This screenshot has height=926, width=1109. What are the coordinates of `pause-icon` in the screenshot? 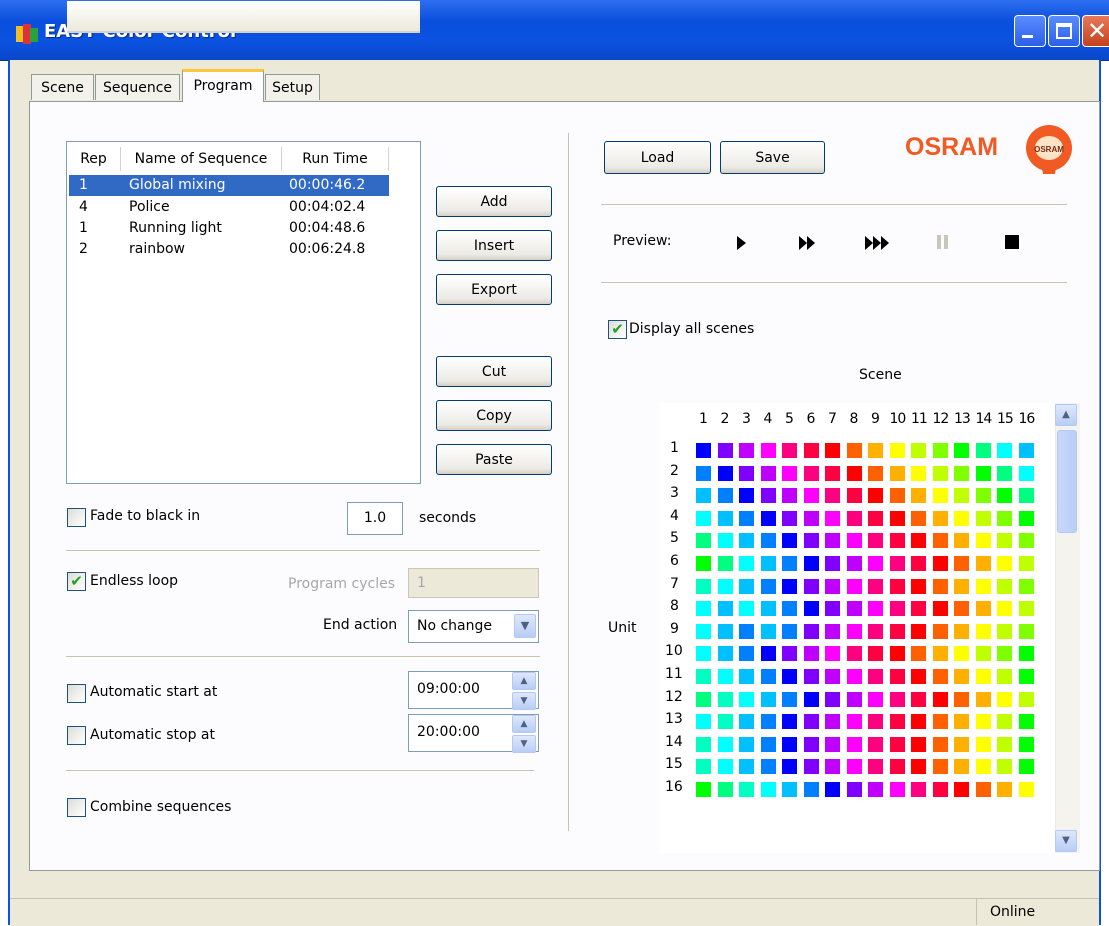 It's located at (943, 242).